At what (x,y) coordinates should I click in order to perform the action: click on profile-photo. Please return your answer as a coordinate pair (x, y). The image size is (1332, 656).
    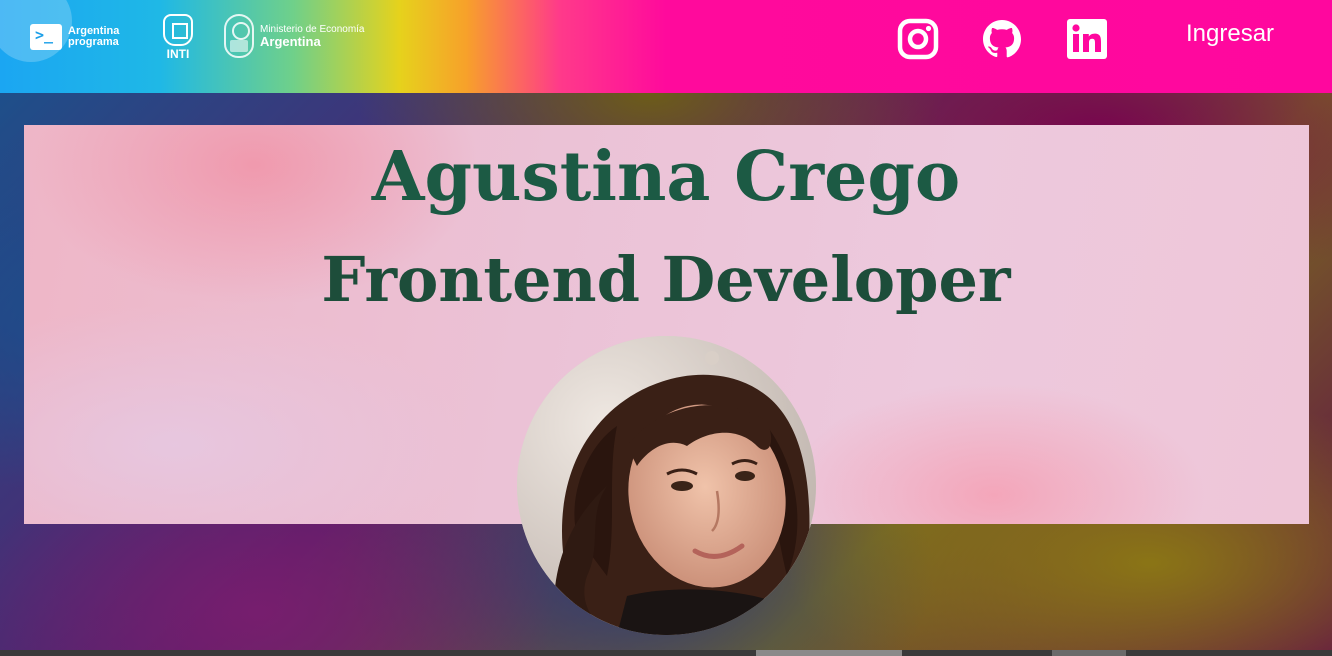
    Looking at the image, I should click on (666, 485).